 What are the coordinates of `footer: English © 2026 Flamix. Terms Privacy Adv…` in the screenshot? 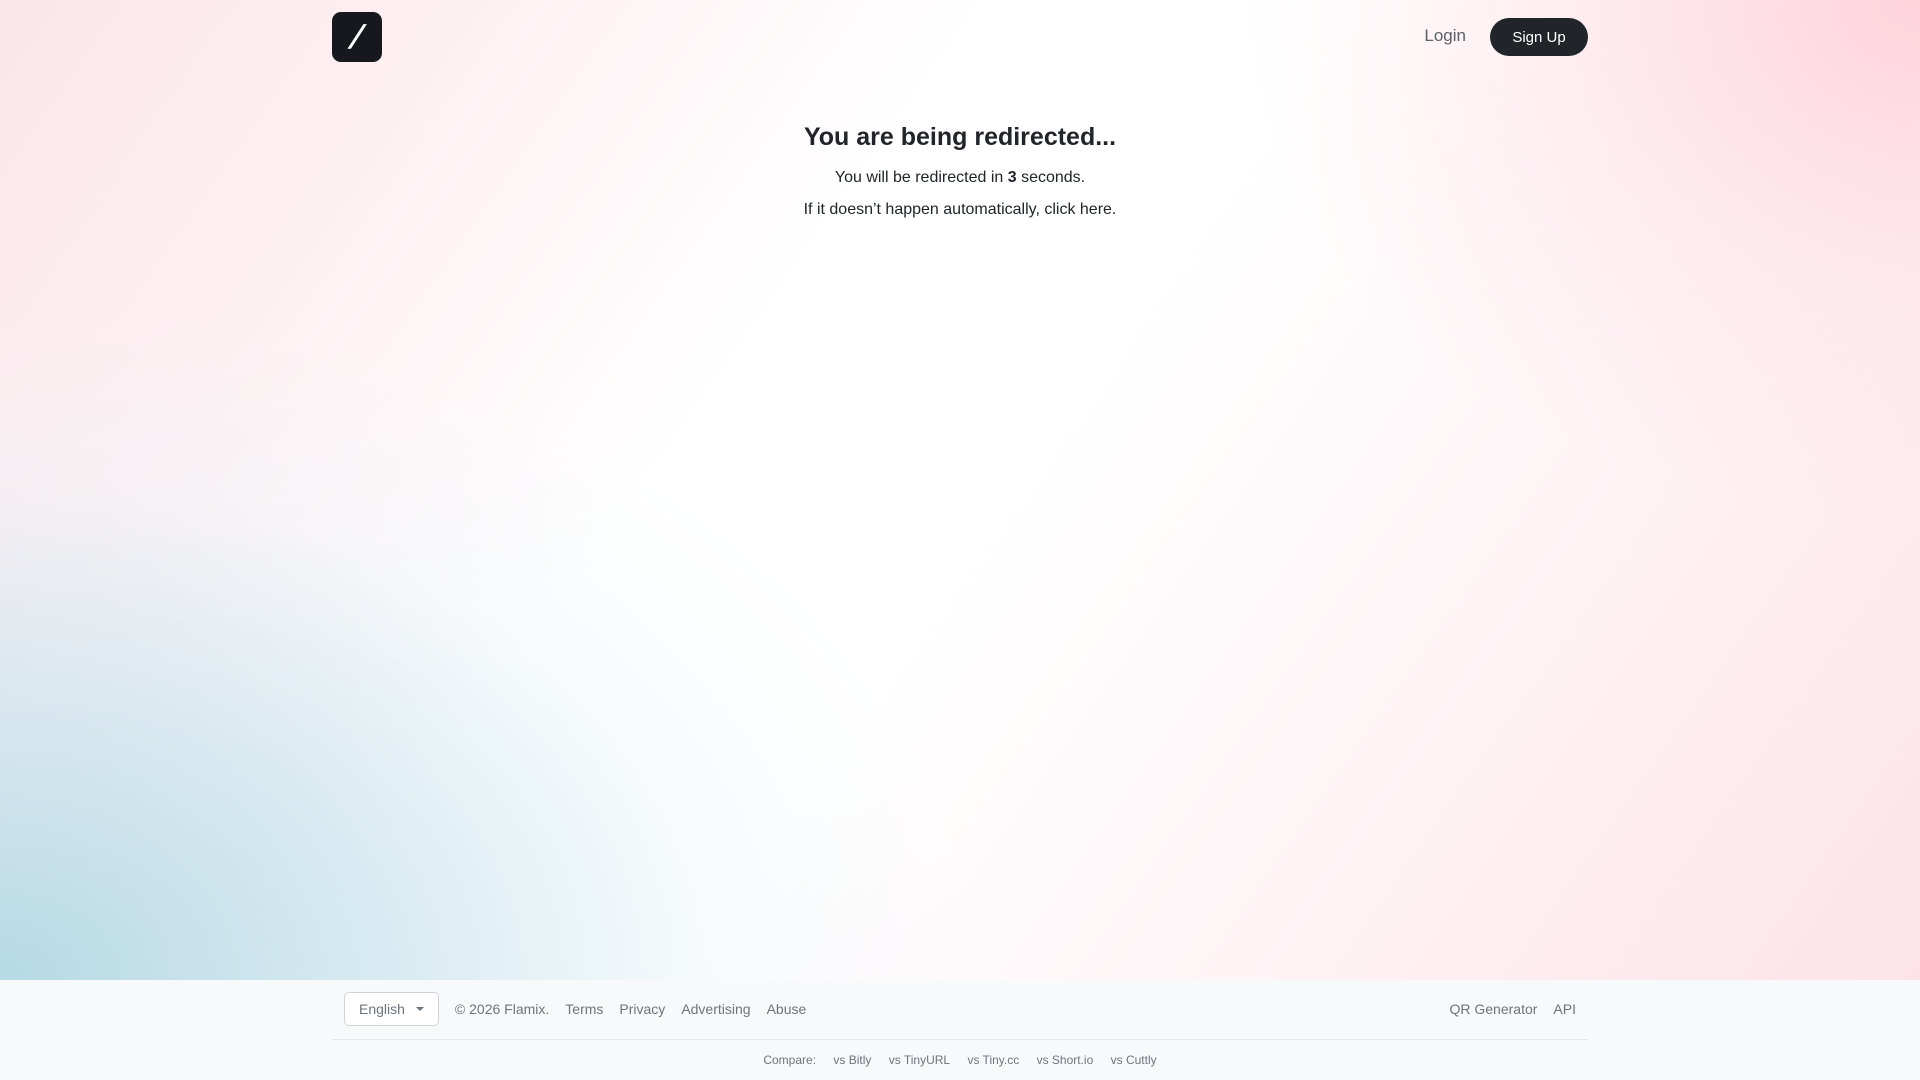 It's located at (960, 1030).